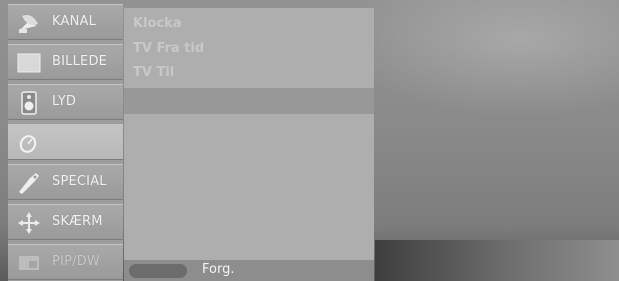  I want to click on previous-button-icon, so click(158, 271).